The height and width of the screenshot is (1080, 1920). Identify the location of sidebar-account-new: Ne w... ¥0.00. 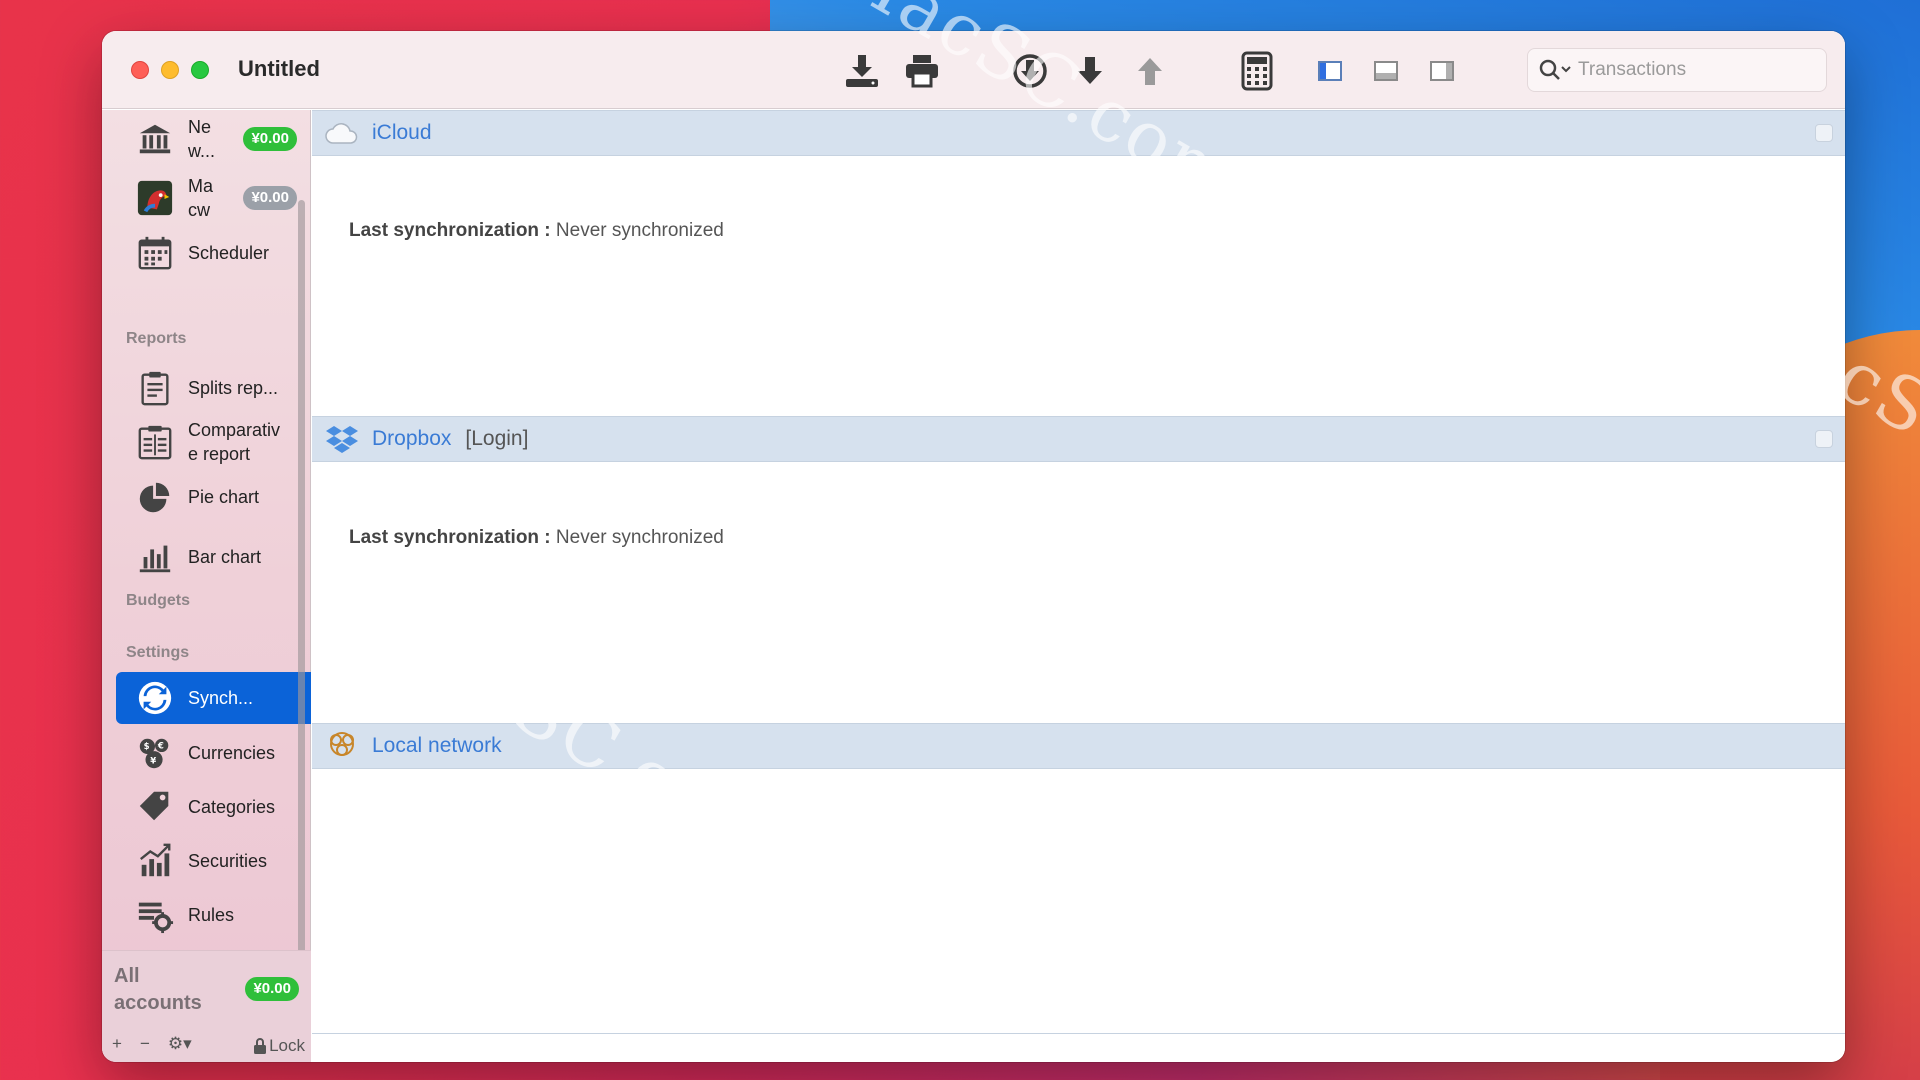
(213, 139).